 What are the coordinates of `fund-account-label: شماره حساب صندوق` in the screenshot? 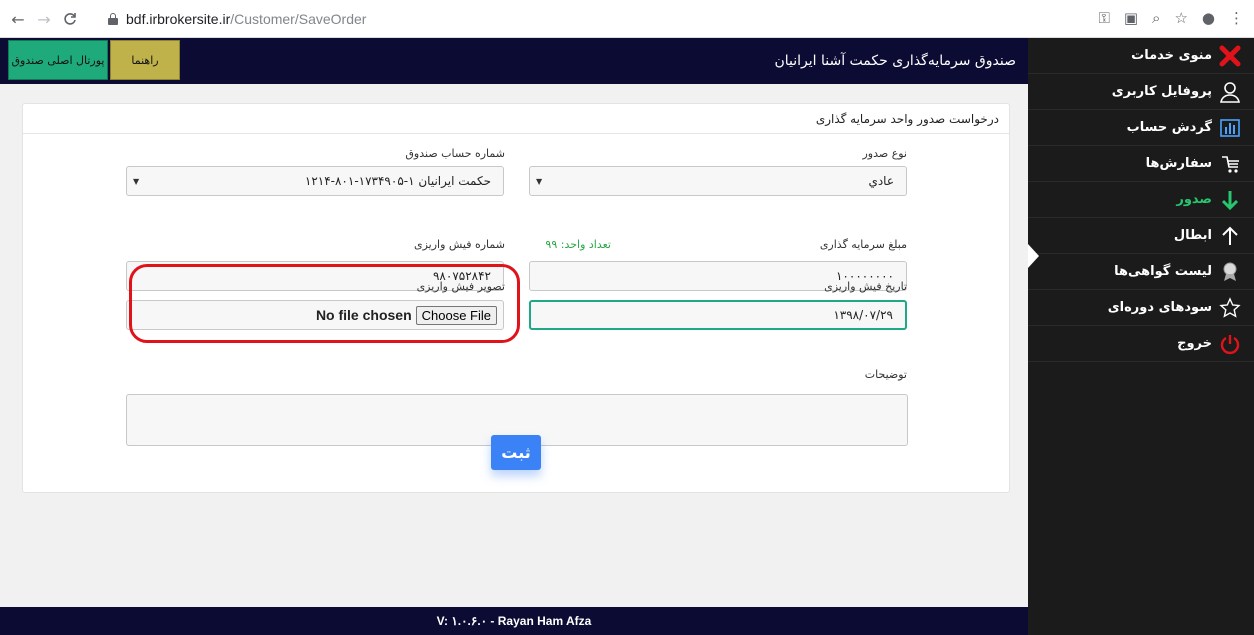 It's located at (455, 153).